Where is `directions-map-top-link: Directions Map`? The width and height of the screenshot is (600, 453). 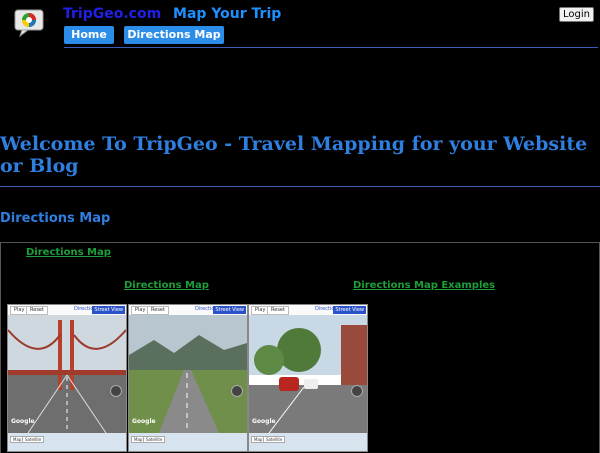 directions-map-top-link: Directions Map is located at coordinates (68, 252).